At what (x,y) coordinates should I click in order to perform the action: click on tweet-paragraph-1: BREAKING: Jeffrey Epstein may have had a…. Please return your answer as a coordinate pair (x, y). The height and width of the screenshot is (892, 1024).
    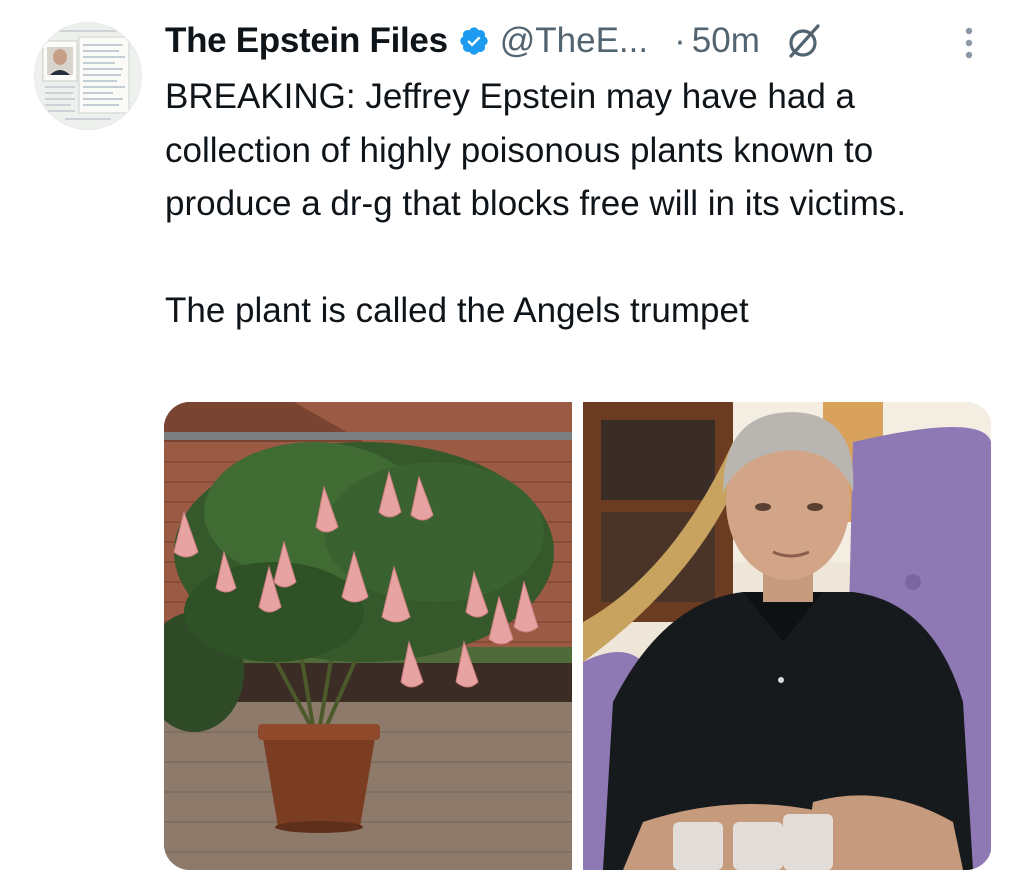
    Looking at the image, I should click on (536, 150).